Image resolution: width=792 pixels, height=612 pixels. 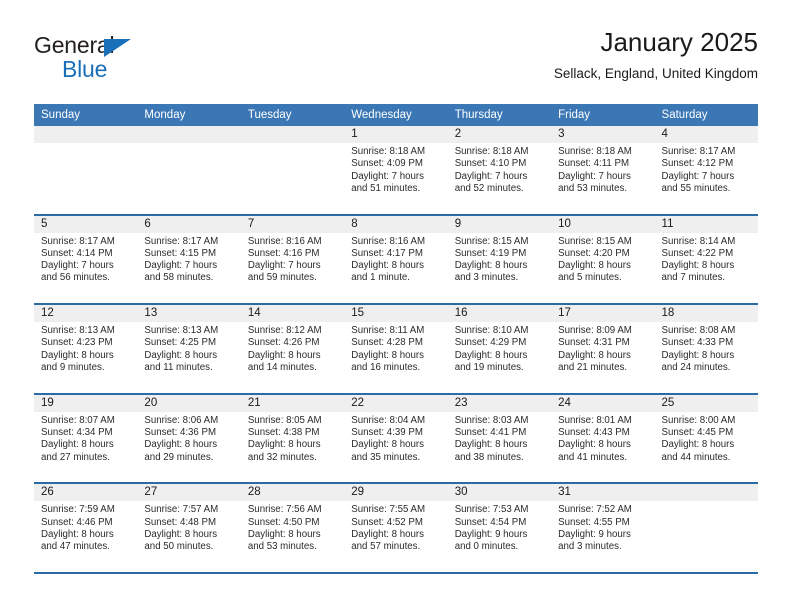 I want to click on daylight-text-line2: and 0 minutes., so click(x=486, y=547).